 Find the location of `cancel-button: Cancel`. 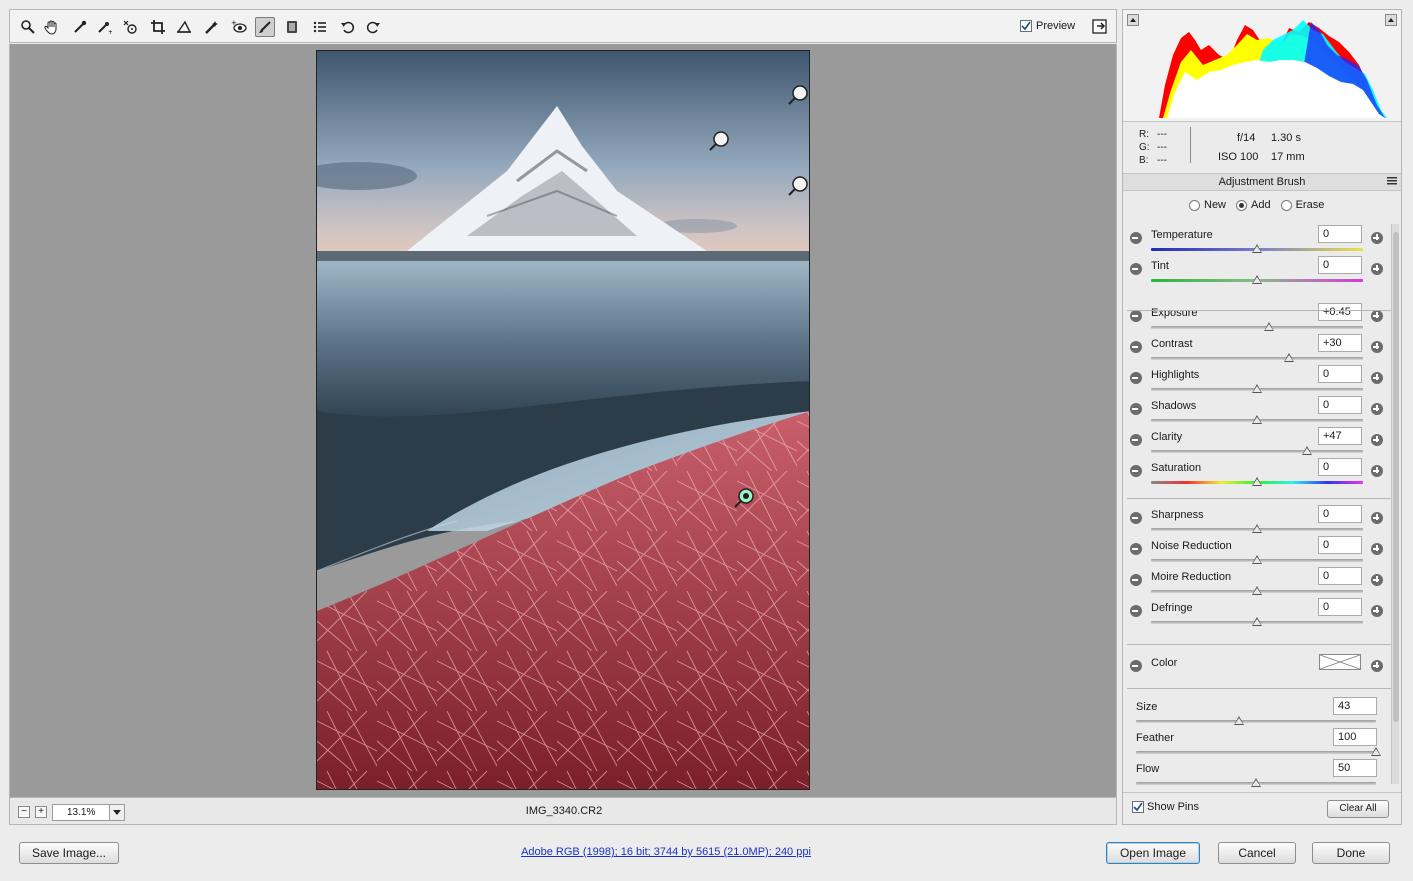

cancel-button: Cancel is located at coordinates (1257, 853).